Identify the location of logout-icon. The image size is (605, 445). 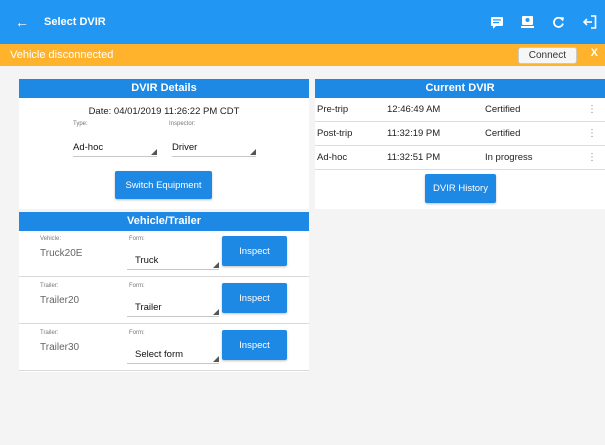
(589, 22).